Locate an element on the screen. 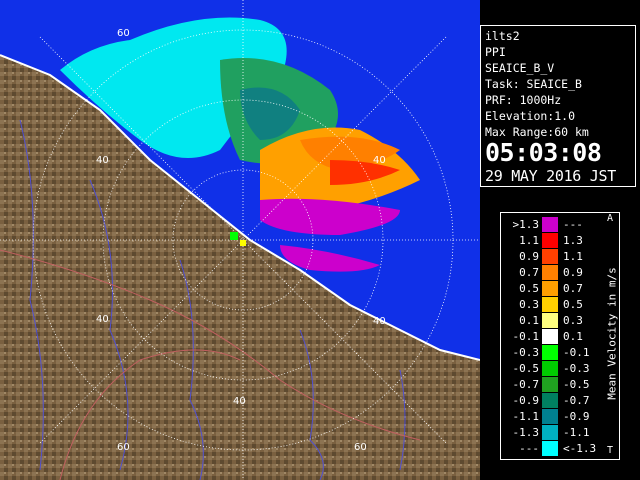 The height and width of the screenshot is (480, 640). legend-row-upper: -0.7 is located at coordinates (576, 400).